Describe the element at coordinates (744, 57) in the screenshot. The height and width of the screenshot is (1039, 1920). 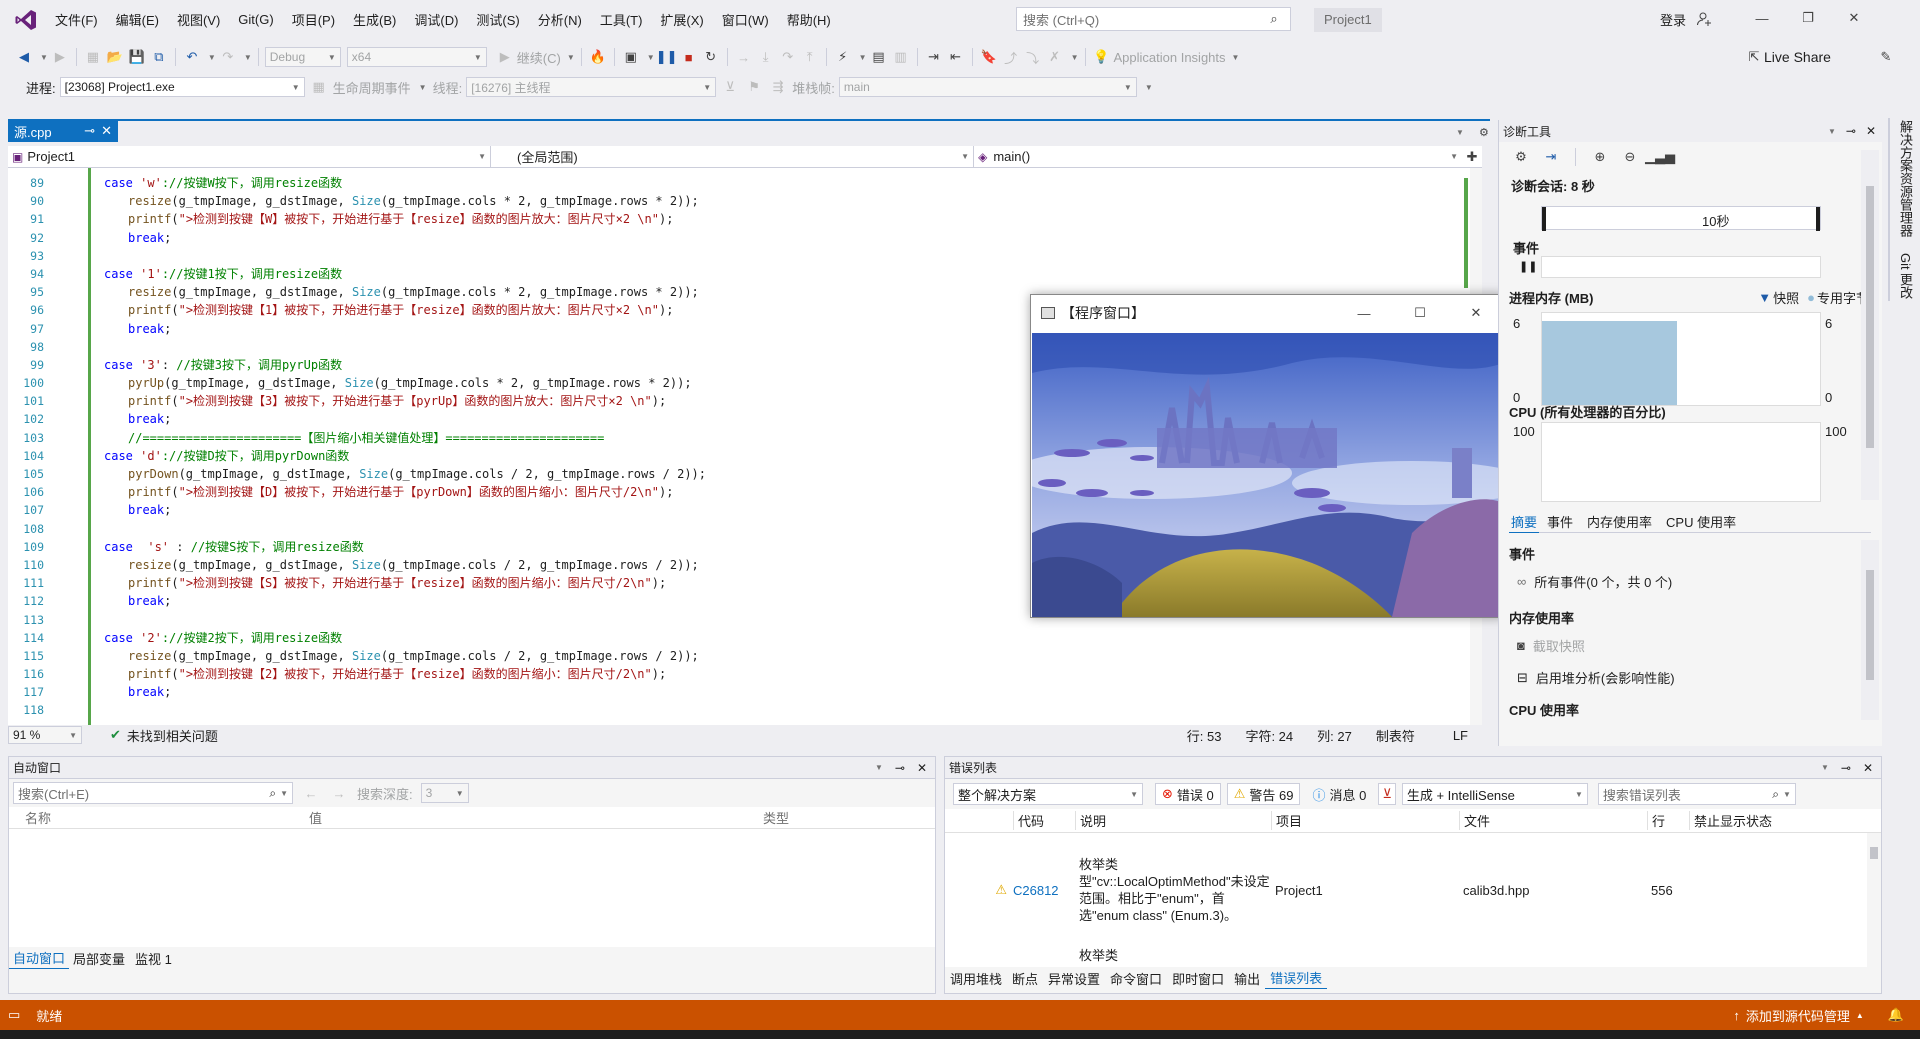
I see `show-next-statement-icon: →` at that location.